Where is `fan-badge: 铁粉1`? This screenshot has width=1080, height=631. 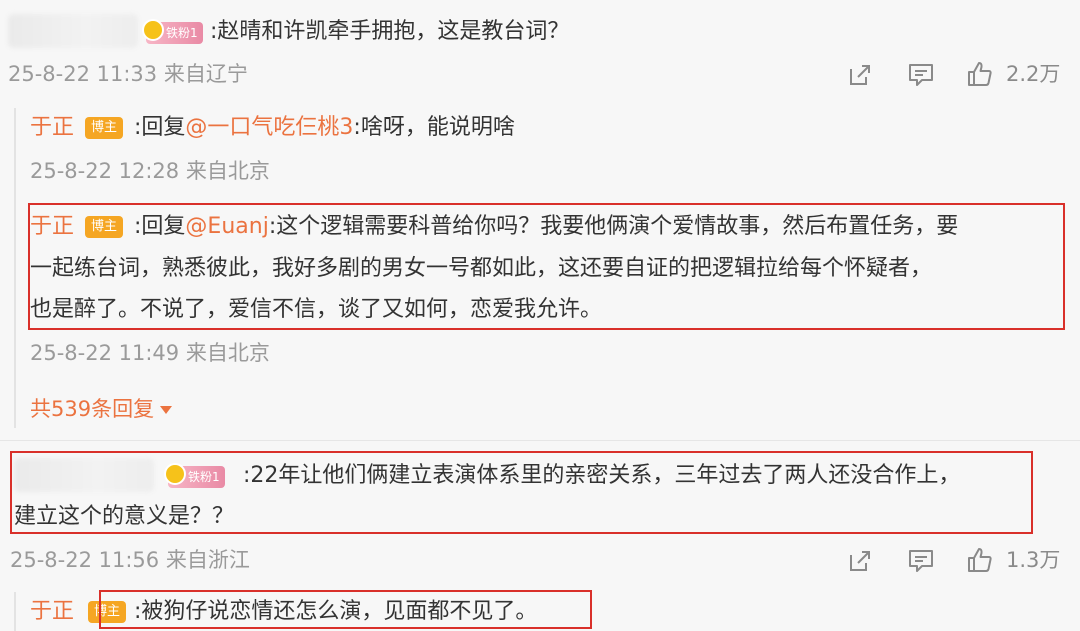 fan-badge: 铁粉1 is located at coordinates (172, 31).